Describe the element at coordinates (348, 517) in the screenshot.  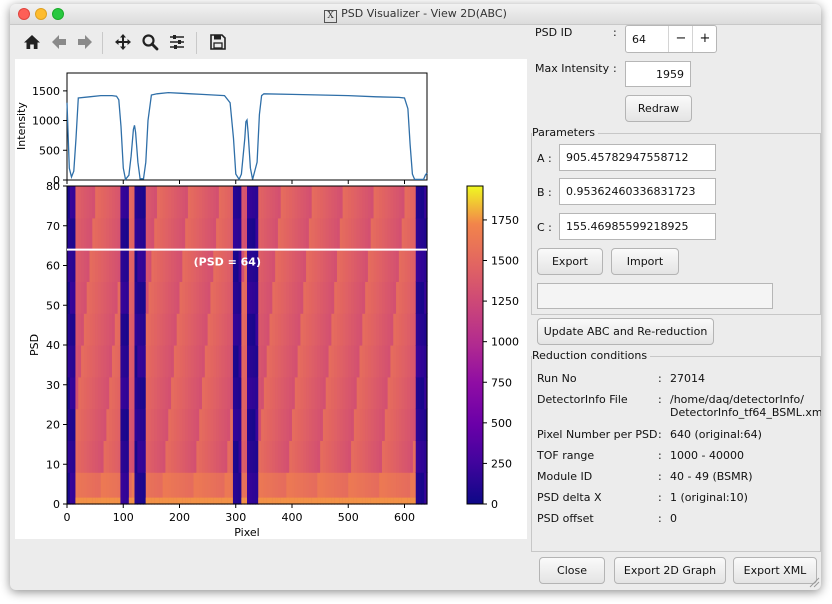
I see `pixel-tick-label: 500` at that location.